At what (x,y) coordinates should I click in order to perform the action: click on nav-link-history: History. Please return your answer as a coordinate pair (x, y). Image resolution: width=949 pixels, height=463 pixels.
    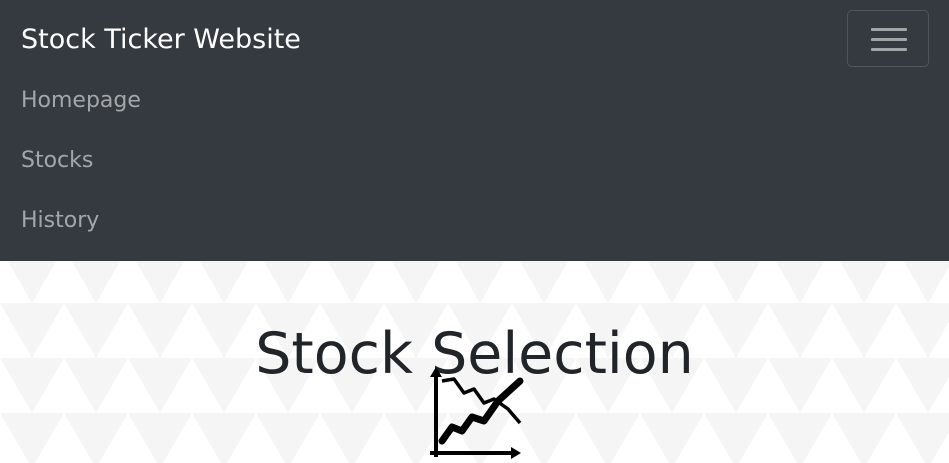
    Looking at the image, I should click on (60, 221).